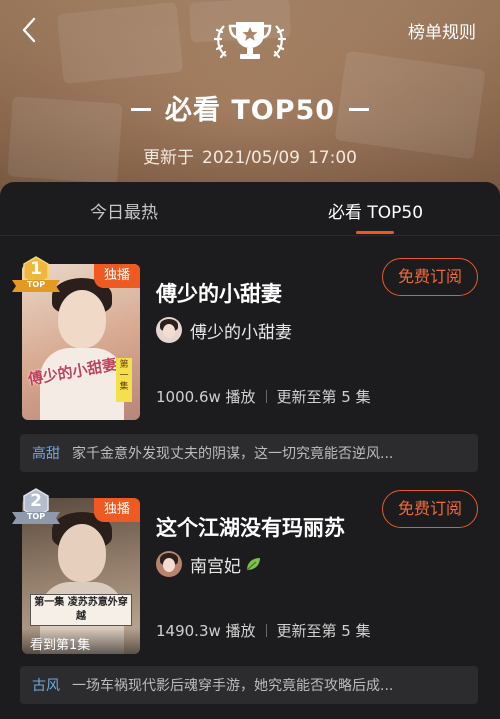 This screenshot has height=719, width=500. I want to click on title-dash-left, so click(140, 109).